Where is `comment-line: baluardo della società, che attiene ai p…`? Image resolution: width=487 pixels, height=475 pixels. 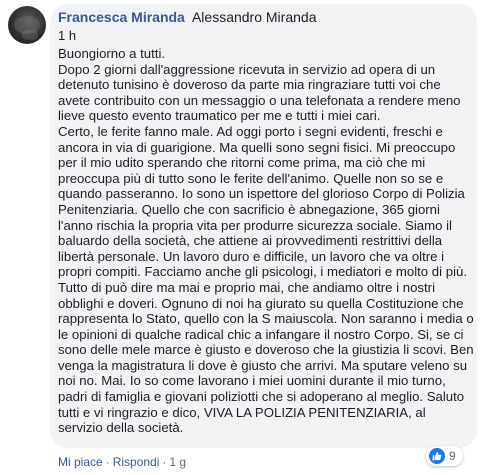
comment-line: baluardo della società, che attiene ai p… is located at coordinates (250, 241).